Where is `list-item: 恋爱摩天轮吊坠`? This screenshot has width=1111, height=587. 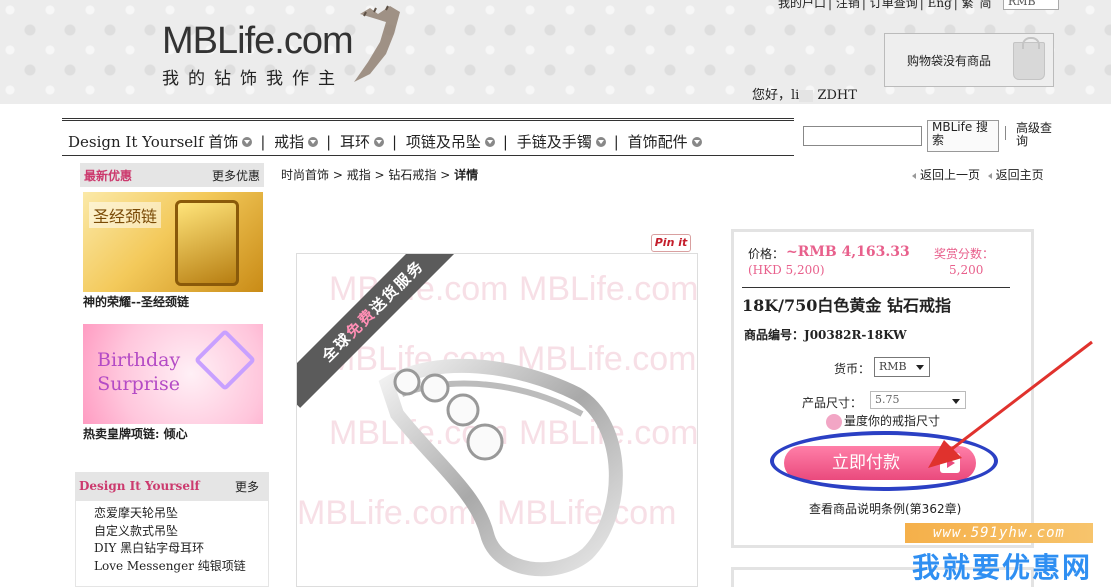 list-item: 恋爱摩天轮吊坠 is located at coordinates (170, 514).